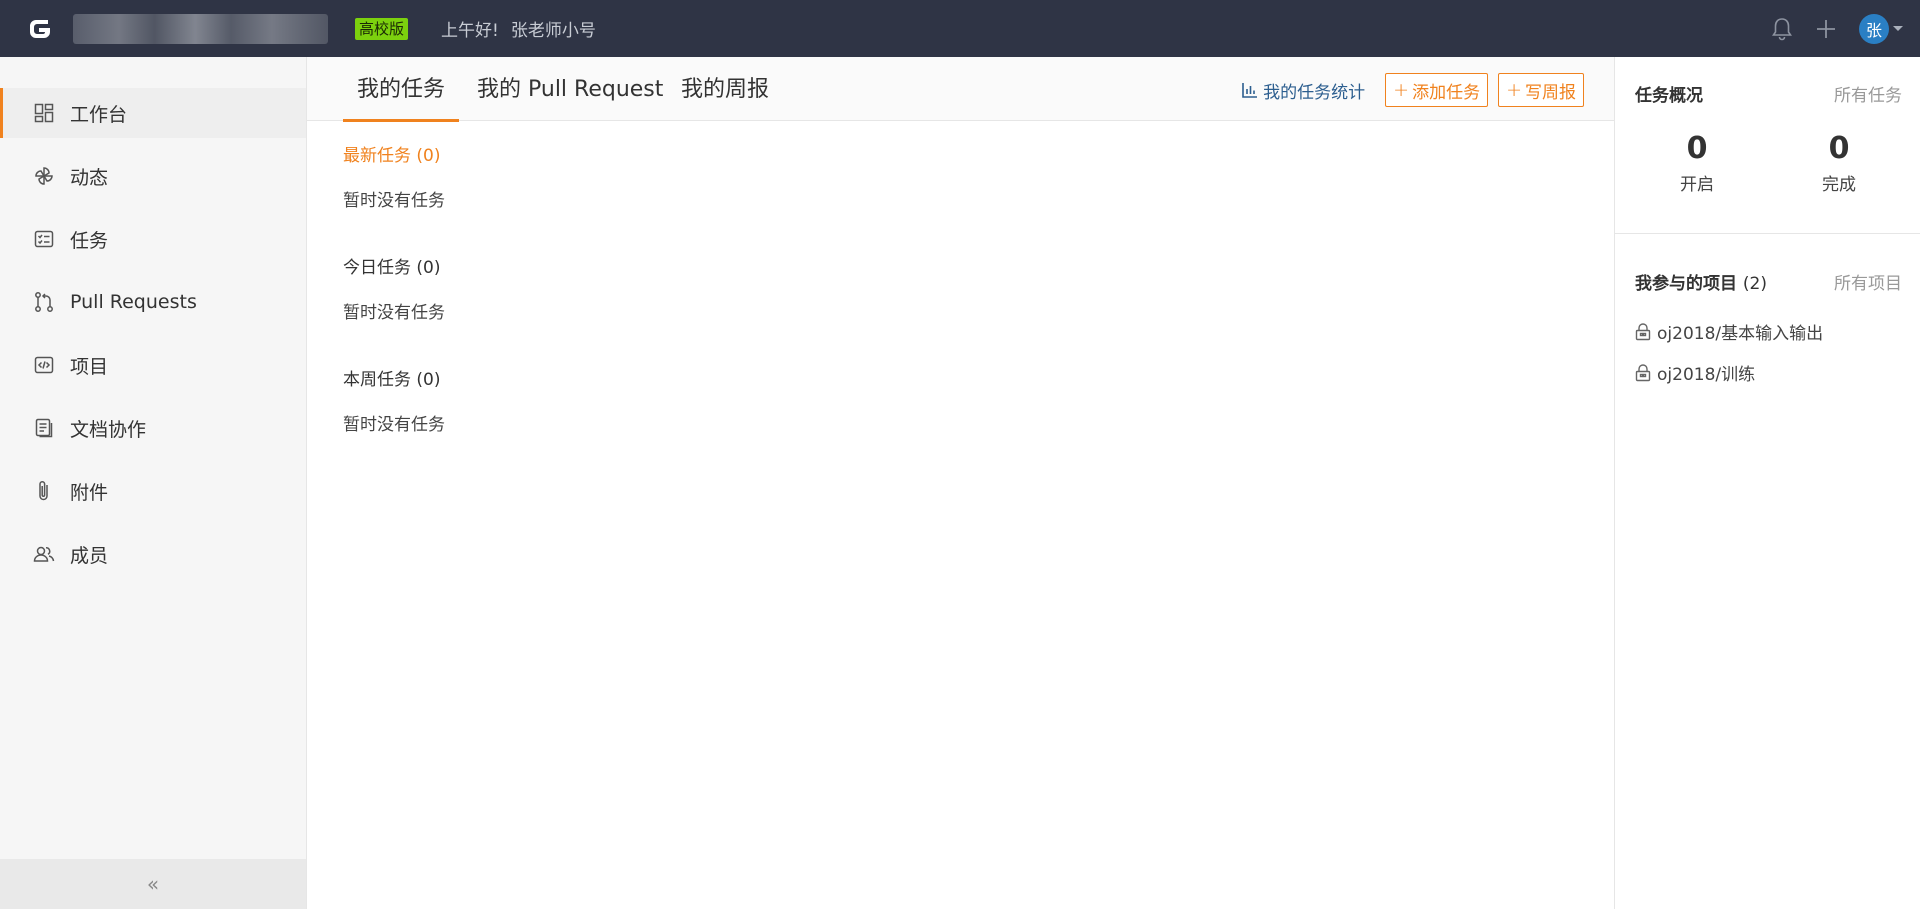 Image resolution: width=1920 pixels, height=909 pixels. I want to click on section-title: 最新任务 (0), so click(391, 153).